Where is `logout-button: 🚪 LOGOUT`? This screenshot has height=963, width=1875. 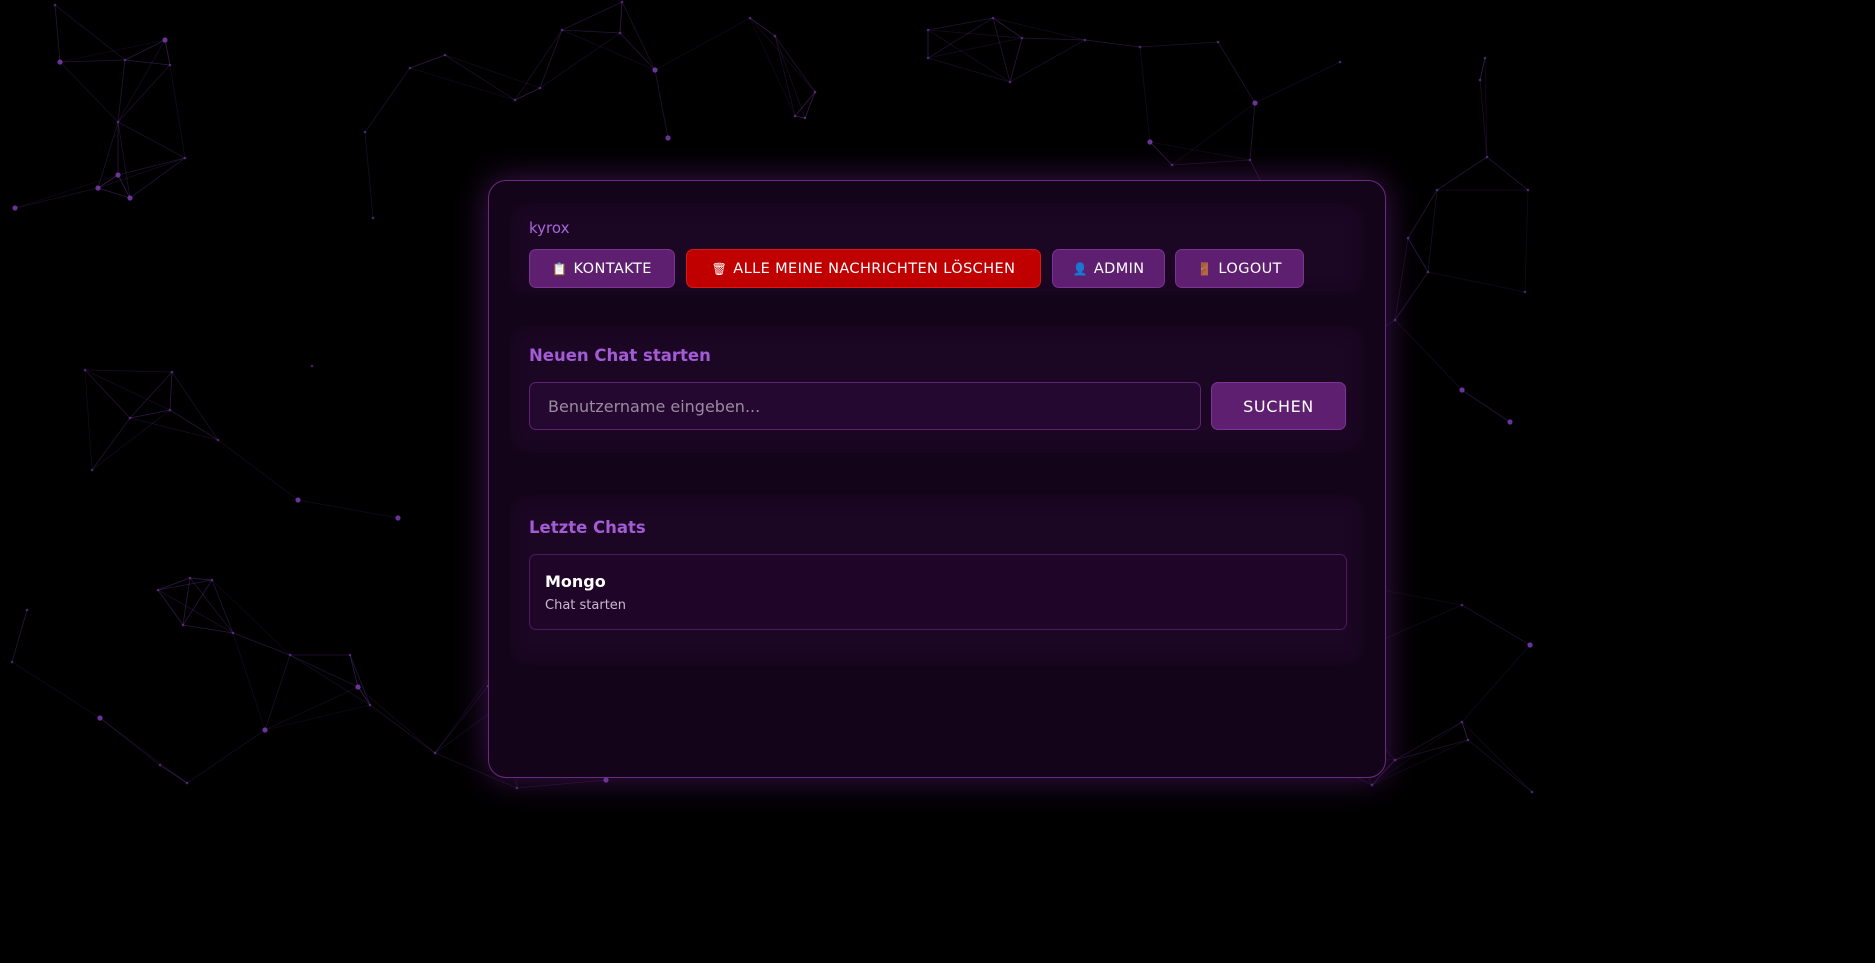
logout-button: 🚪 LOGOUT is located at coordinates (1239, 268).